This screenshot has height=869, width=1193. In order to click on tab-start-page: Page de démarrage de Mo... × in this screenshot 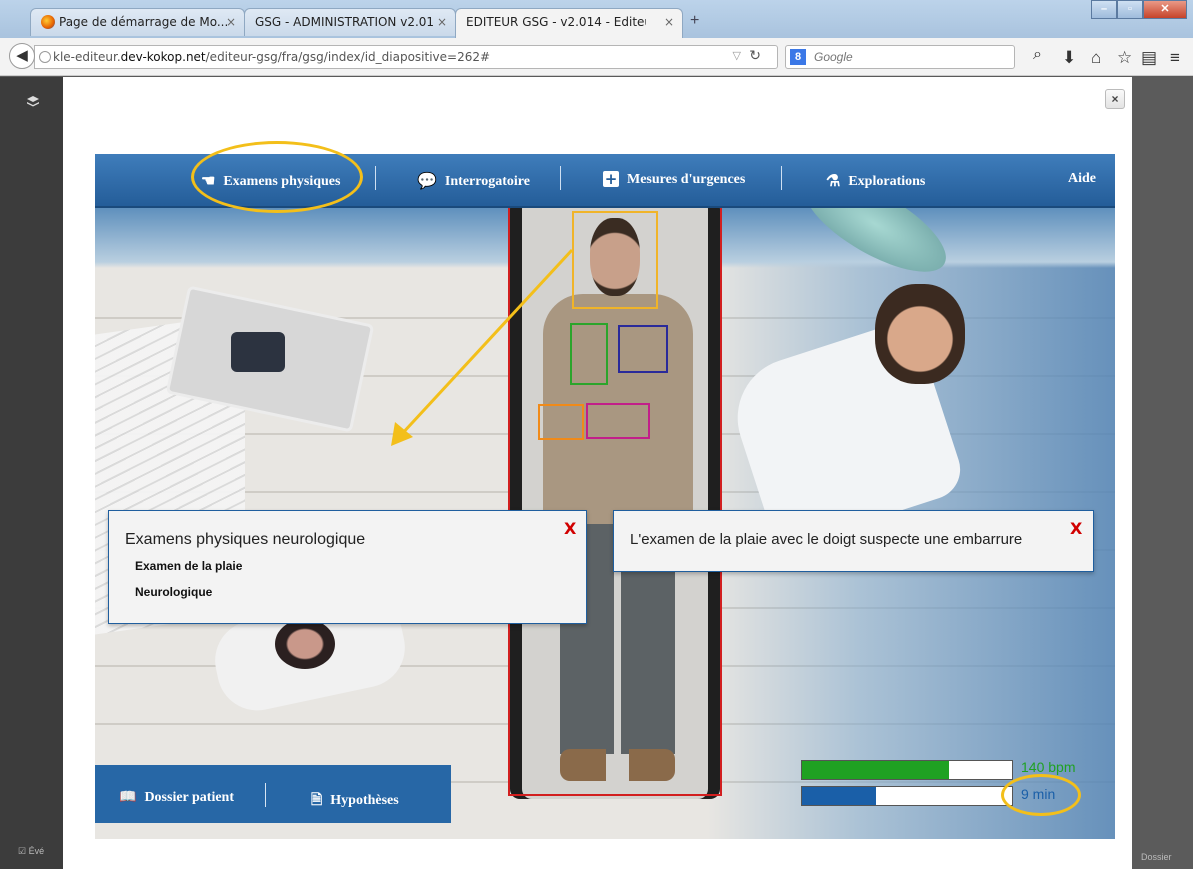, I will do `click(137, 22)`.